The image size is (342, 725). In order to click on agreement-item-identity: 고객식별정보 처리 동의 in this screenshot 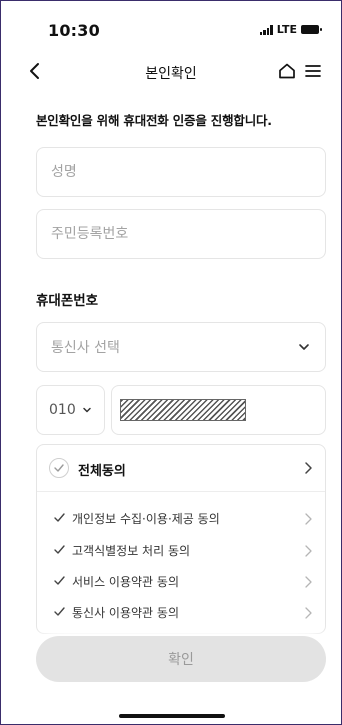, I will do `click(181, 551)`.